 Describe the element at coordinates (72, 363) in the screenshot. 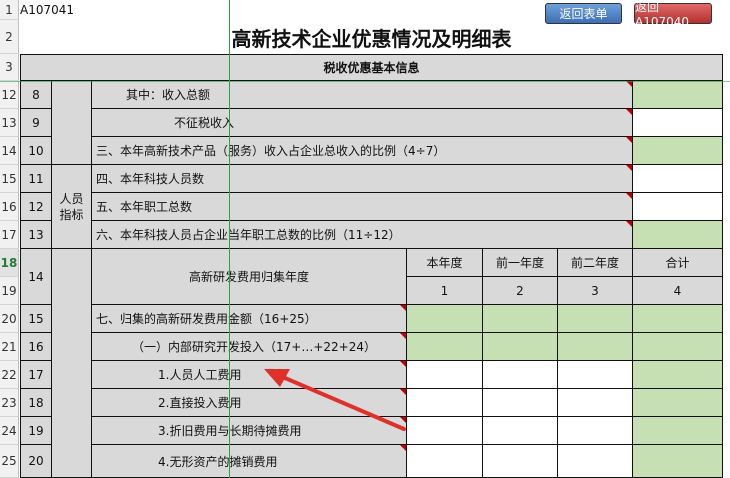

I see `group-blank-rd` at that location.